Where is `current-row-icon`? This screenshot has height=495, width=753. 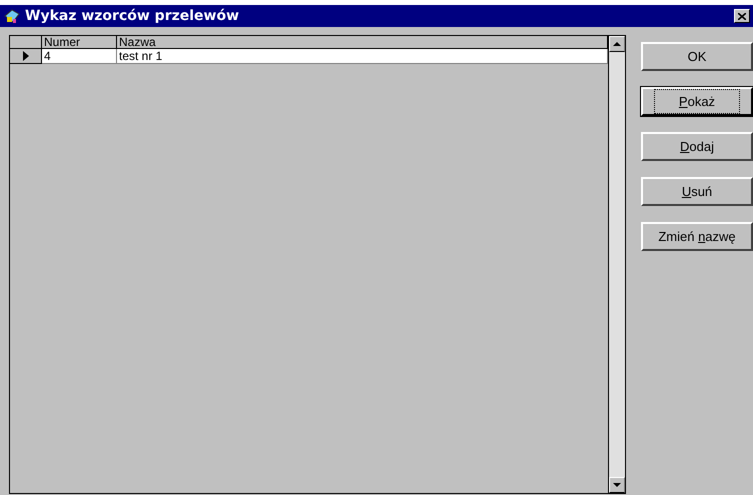
current-row-icon is located at coordinates (25, 56).